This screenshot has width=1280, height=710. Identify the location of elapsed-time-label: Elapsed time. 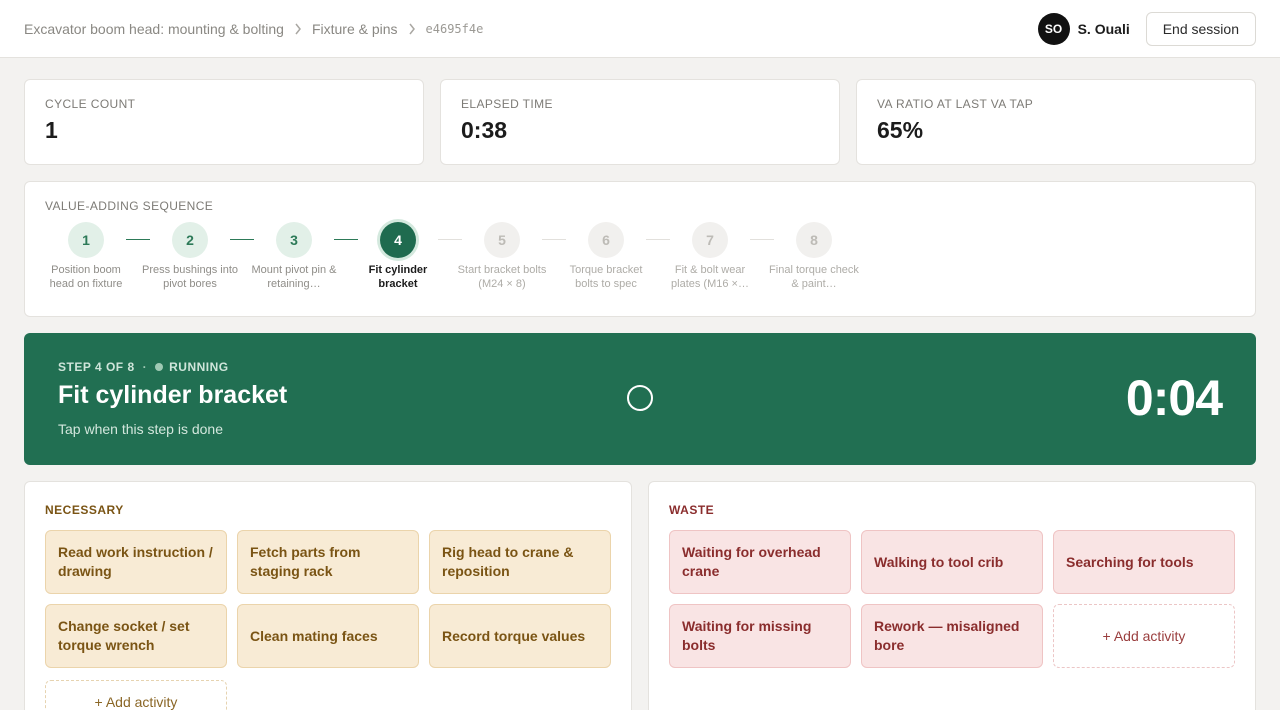
(507, 104).